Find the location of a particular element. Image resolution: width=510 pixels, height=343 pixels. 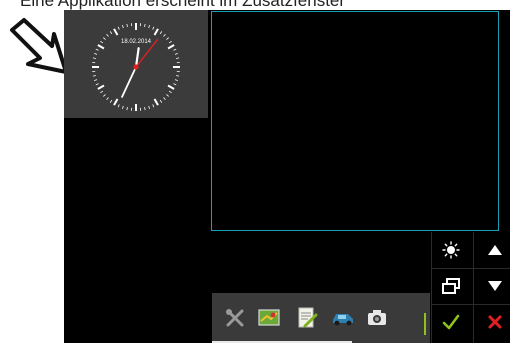

clock-date: 18.02.2014 is located at coordinates (136, 42).